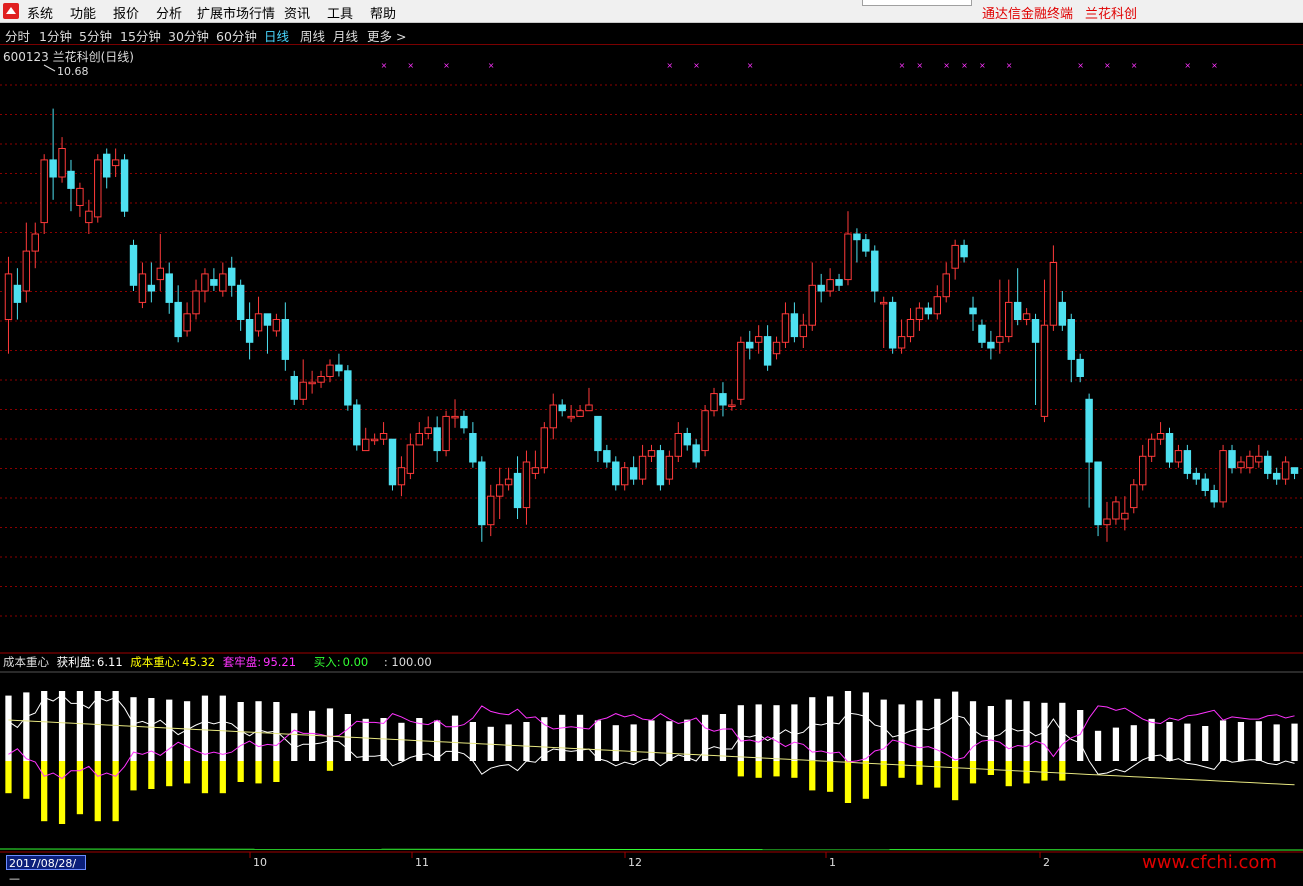 The image size is (1303, 886). I want to click on menu-quote: 报价, so click(126, 12).